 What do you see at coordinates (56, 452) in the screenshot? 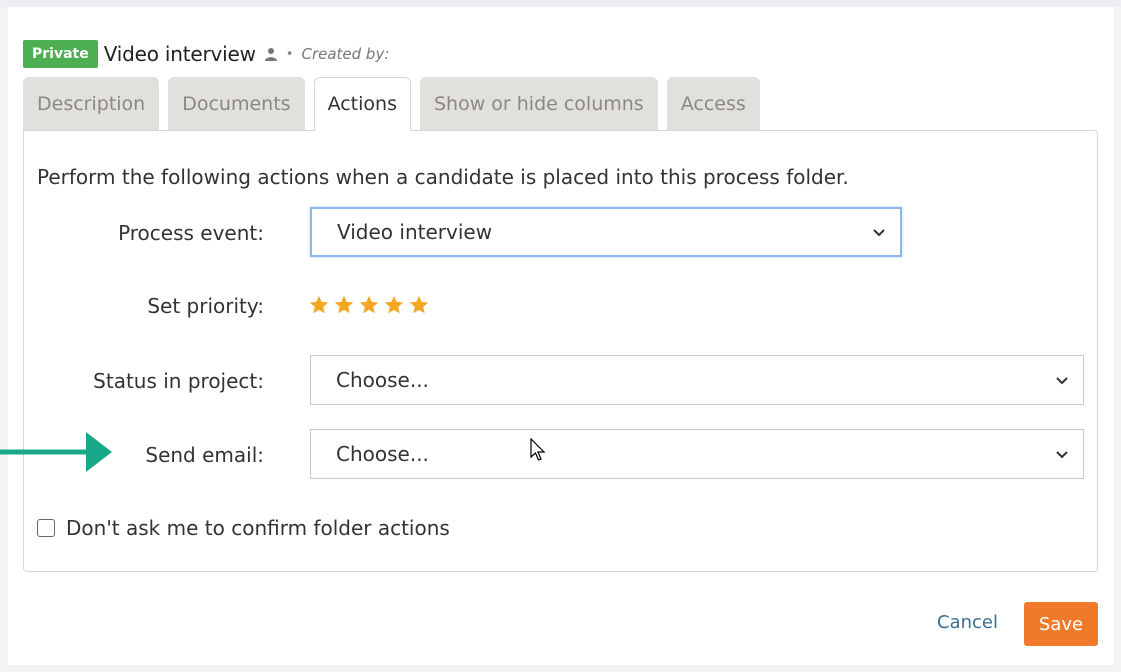
I see `arrow-annotation-icon` at bounding box center [56, 452].